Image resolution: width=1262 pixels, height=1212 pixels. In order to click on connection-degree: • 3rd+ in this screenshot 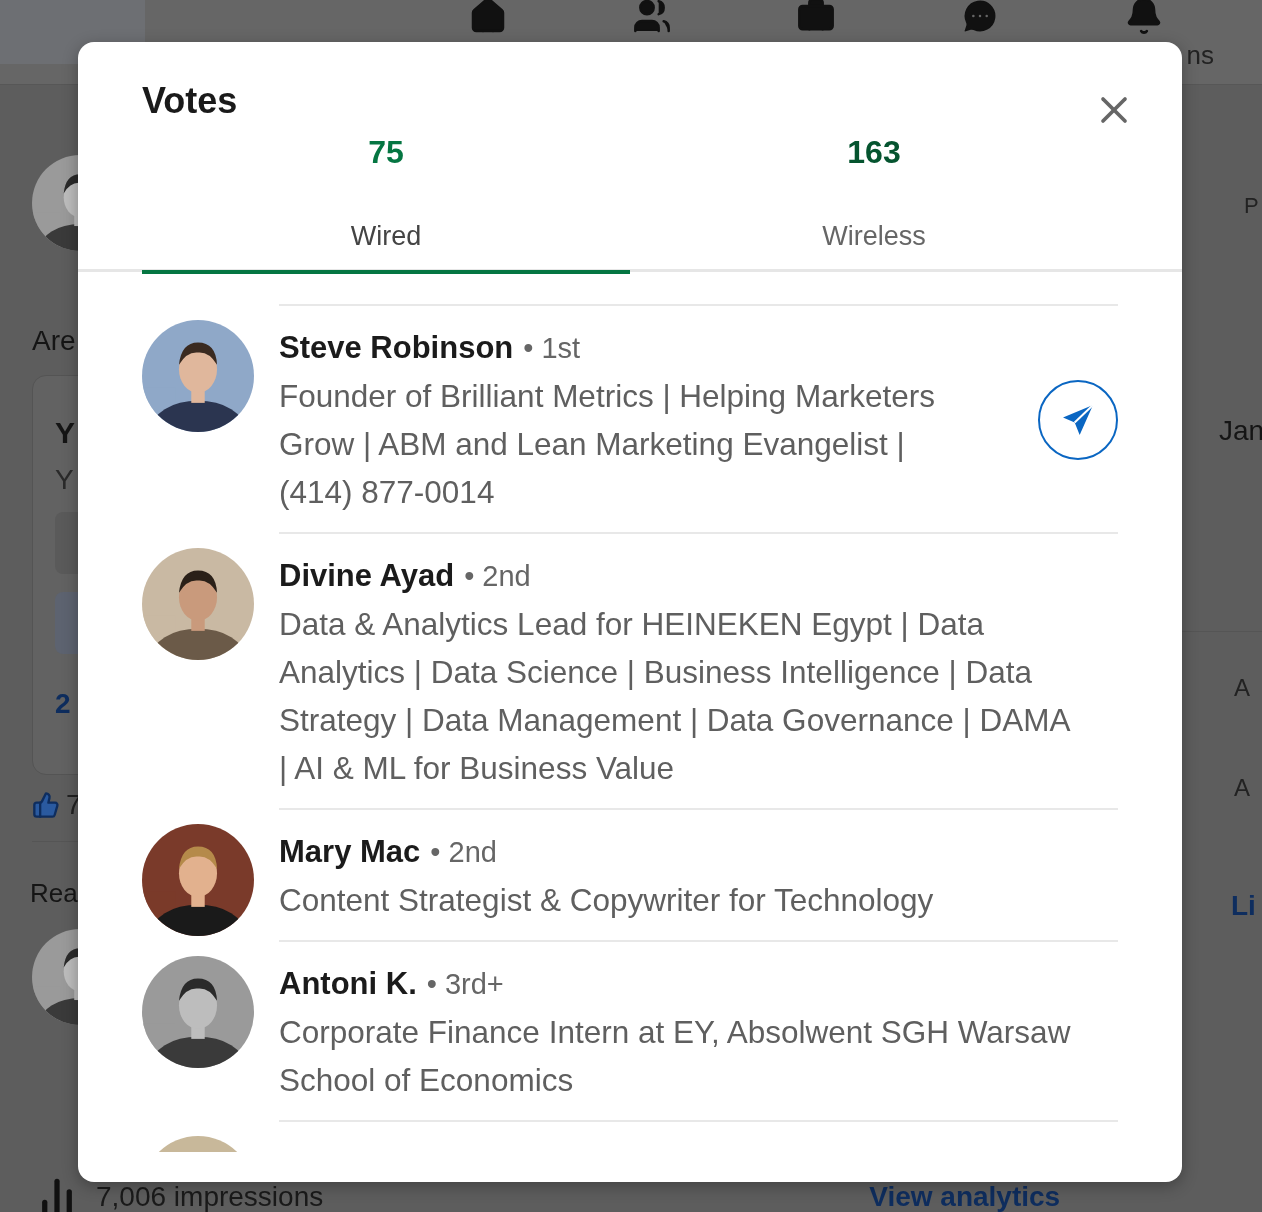, I will do `click(465, 984)`.